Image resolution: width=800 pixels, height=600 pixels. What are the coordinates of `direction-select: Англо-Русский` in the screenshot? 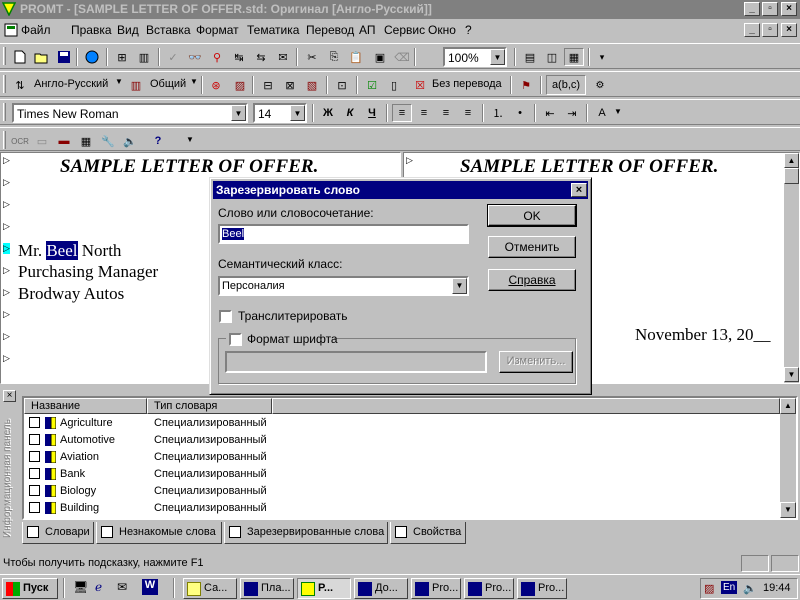 It's located at (71, 84).